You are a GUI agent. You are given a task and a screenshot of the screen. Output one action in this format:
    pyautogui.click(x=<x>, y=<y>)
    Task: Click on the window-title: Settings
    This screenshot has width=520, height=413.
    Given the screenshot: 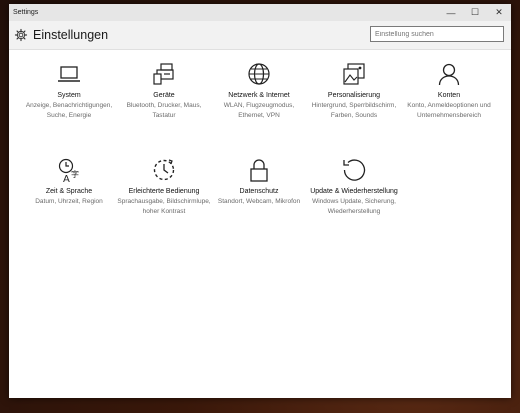 What is the action you would take?
    pyautogui.click(x=26, y=12)
    